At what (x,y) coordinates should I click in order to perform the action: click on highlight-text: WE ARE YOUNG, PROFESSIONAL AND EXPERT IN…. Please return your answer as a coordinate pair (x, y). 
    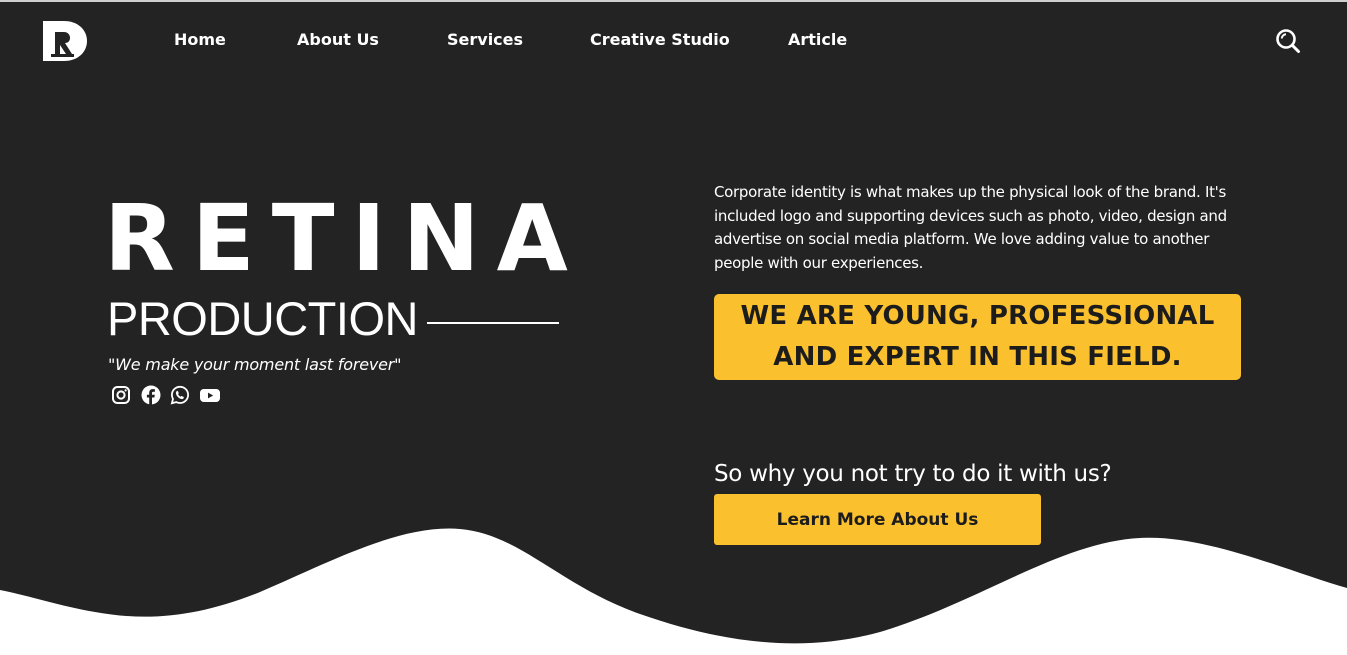
    Looking at the image, I should click on (978, 337).